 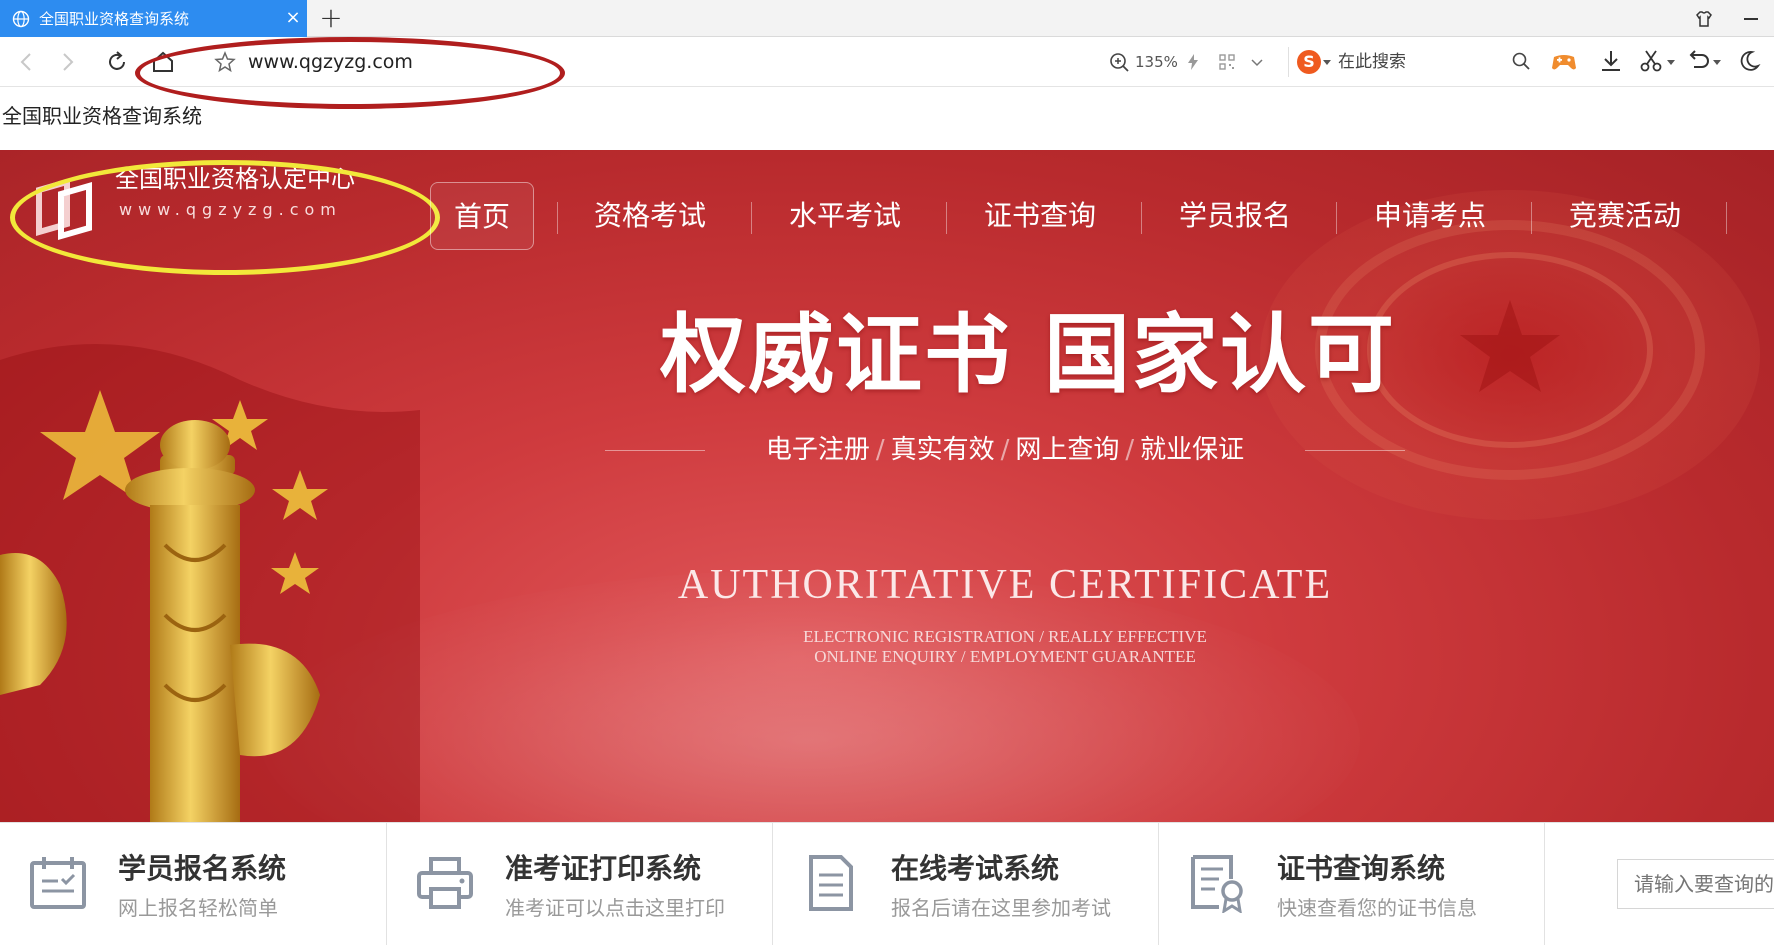 What do you see at coordinates (1040, 216) in the screenshot?
I see `nav-certificate-query: 证书查询` at bounding box center [1040, 216].